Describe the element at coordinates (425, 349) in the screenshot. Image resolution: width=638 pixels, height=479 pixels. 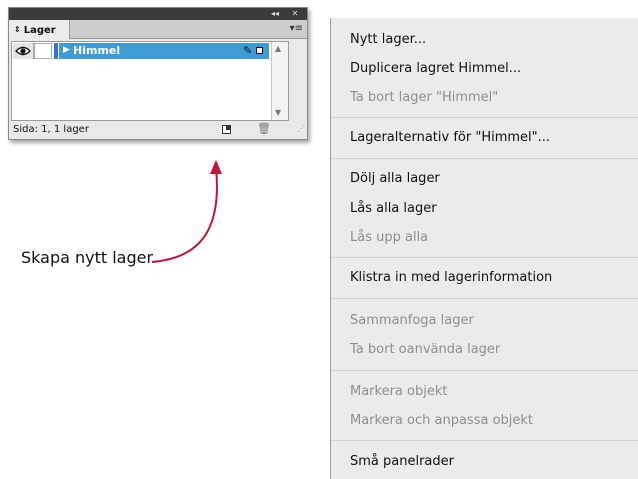
I see `menu-item-delete-unused: Ta bort oanvända lager` at that location.